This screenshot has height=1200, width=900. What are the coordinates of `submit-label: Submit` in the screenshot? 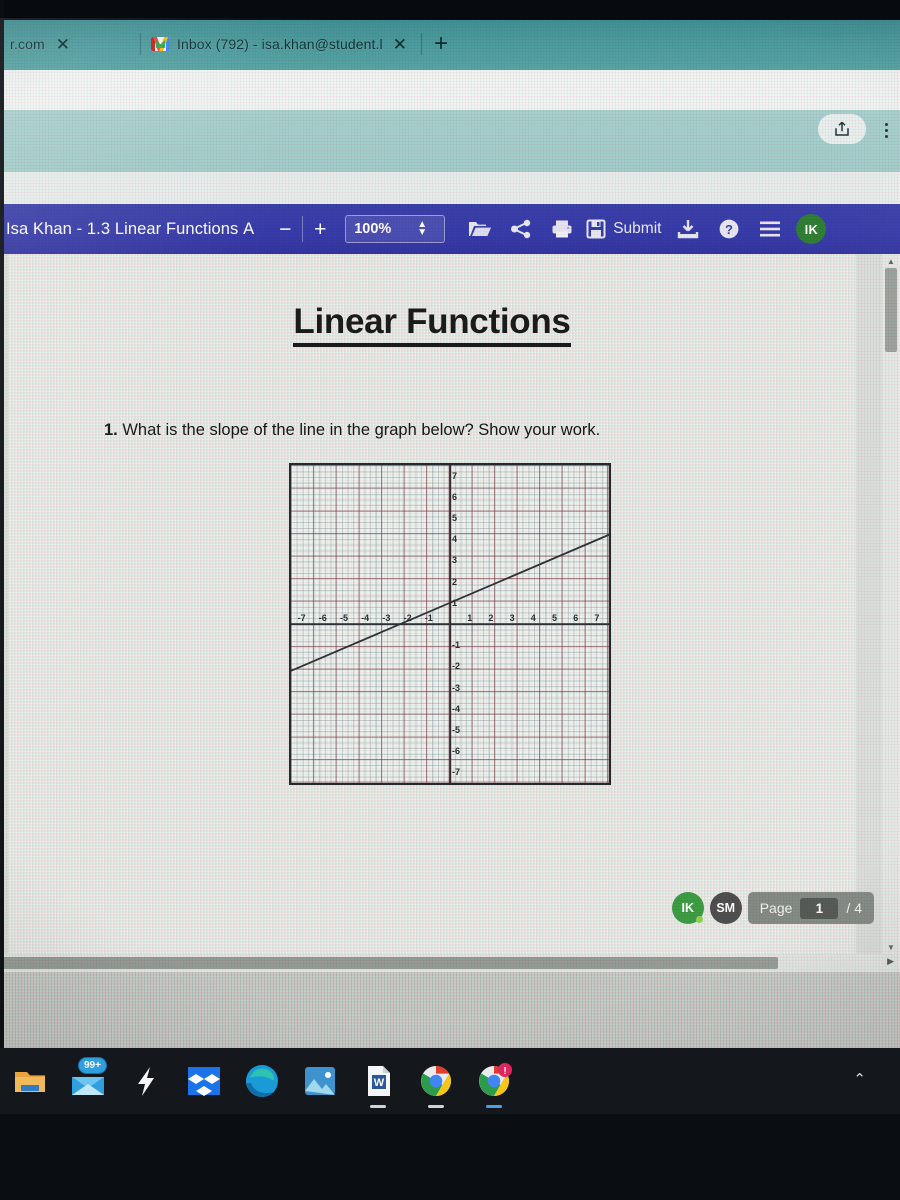 It's located at (637, 228).